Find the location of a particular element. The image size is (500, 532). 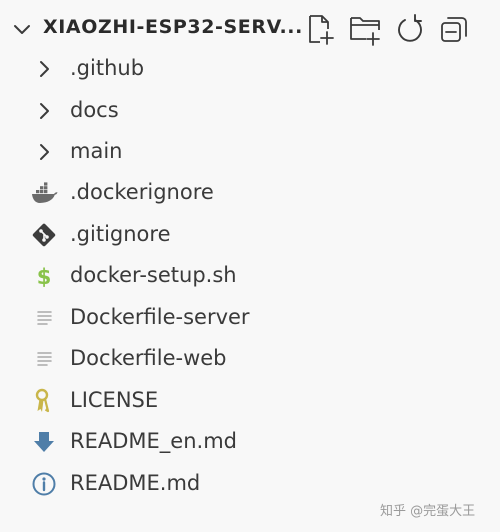

tree-item-label: LICENSE is located at coordinates (114, 400).